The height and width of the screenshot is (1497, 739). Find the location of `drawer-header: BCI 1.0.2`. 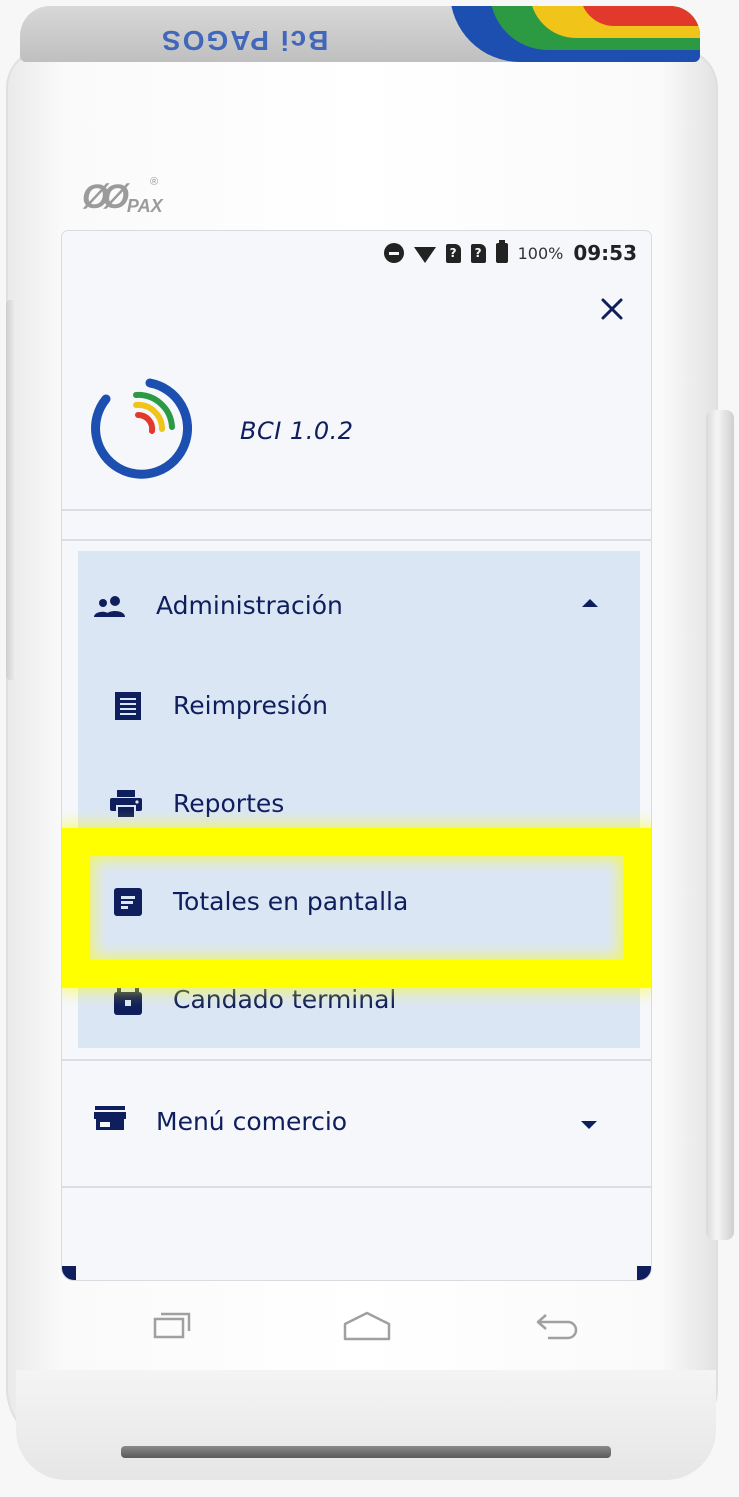

drawer-header: BCI 1.0.2 is located at coordinates (356, 431).